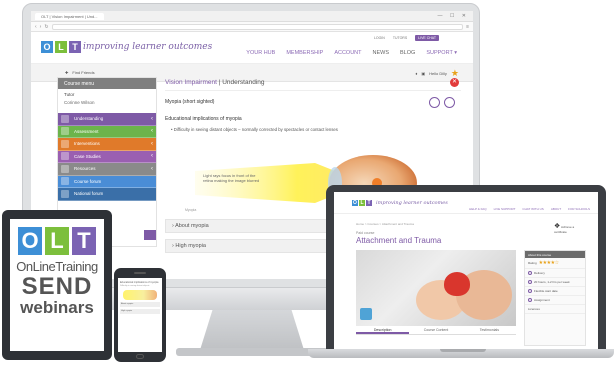 This screenshot has height=387, width=614. What do you see at coordinates (85, 169) in the screenshot?
I see `menu-item-label: Resources` at bounding box center [85, 169].